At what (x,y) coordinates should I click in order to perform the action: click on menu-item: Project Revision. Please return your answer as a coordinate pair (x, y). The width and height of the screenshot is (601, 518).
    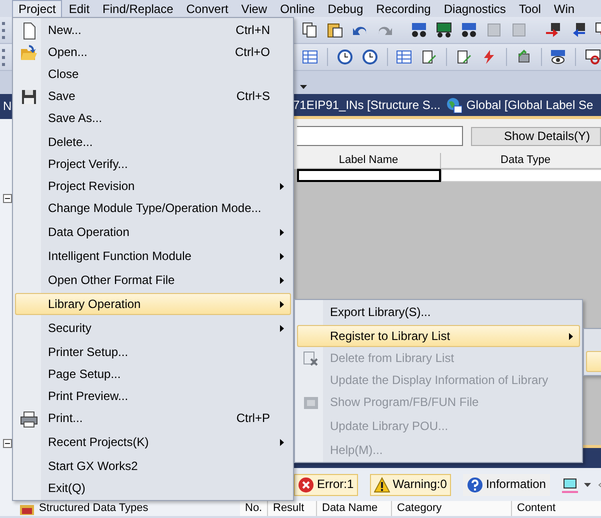
    Looking at the image, I should click on (153, 186).